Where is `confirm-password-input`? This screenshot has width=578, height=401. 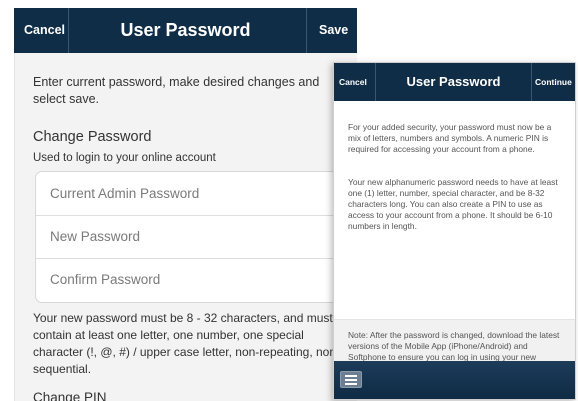 confirm-password-input is located at coordinates (195, 279).